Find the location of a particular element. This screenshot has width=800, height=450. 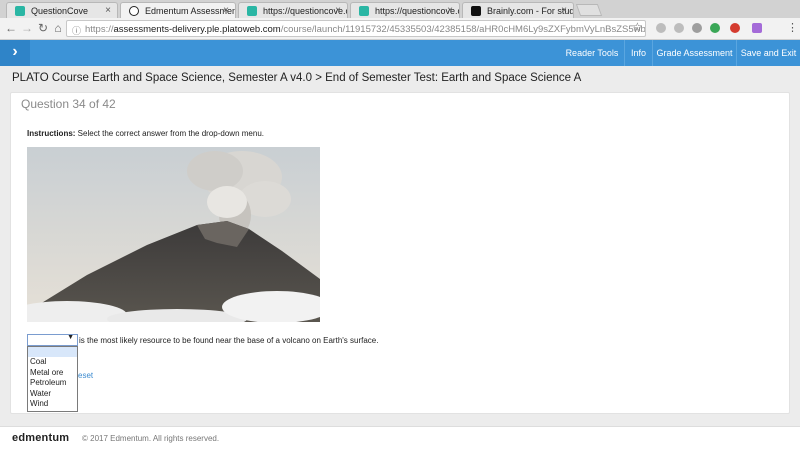

reset-link: eset is located at coordinates (85, 375).